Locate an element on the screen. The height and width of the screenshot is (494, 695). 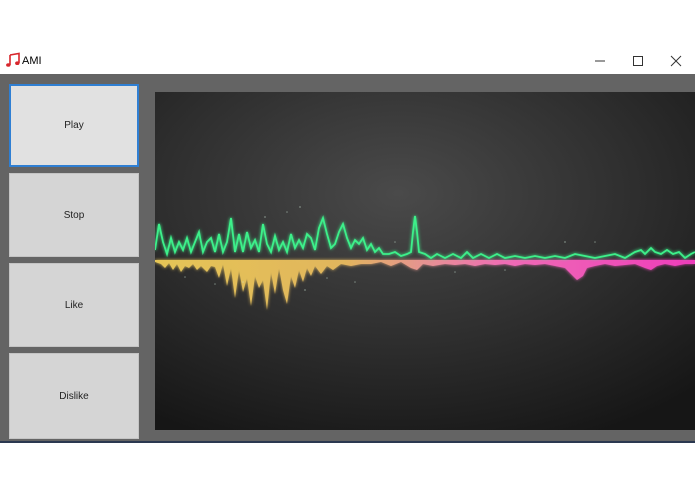
close-button is located at coordinates (676, 61).